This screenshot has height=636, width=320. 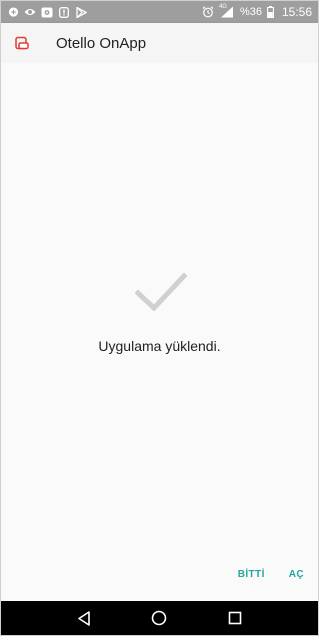 I want to click on screen-share-icon, so click(x=47, y=12).